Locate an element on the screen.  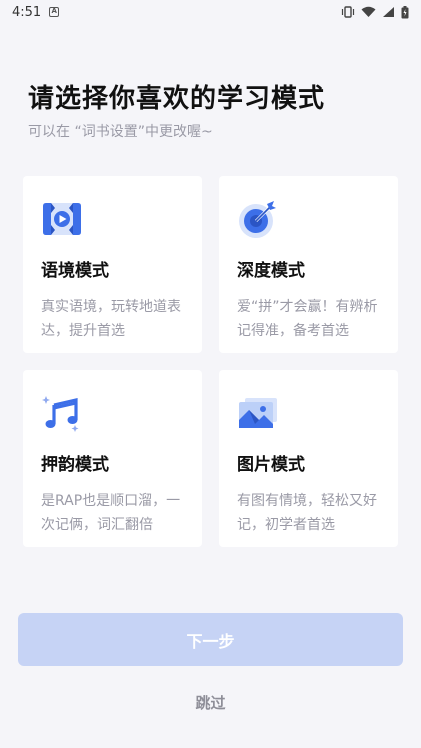
mode-name: 语境模式 is located at coordinates (75, 271).